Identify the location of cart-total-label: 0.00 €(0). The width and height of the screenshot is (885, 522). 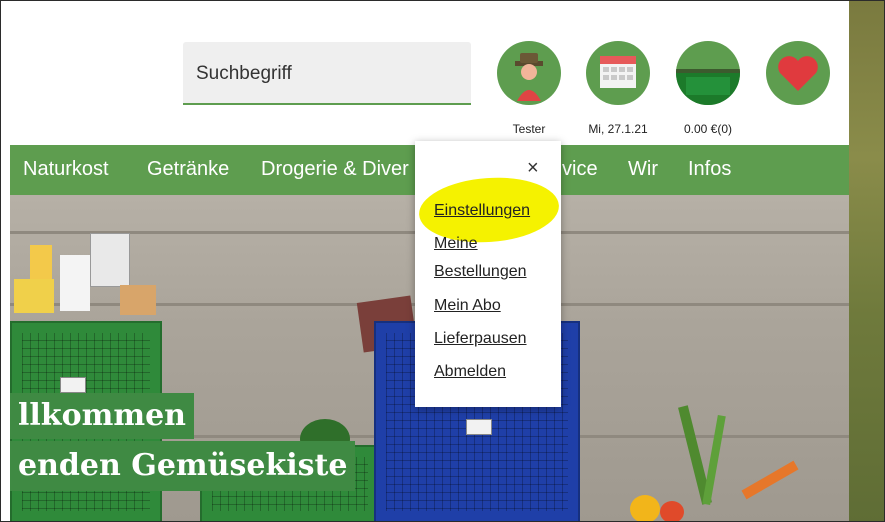
(708, 129).